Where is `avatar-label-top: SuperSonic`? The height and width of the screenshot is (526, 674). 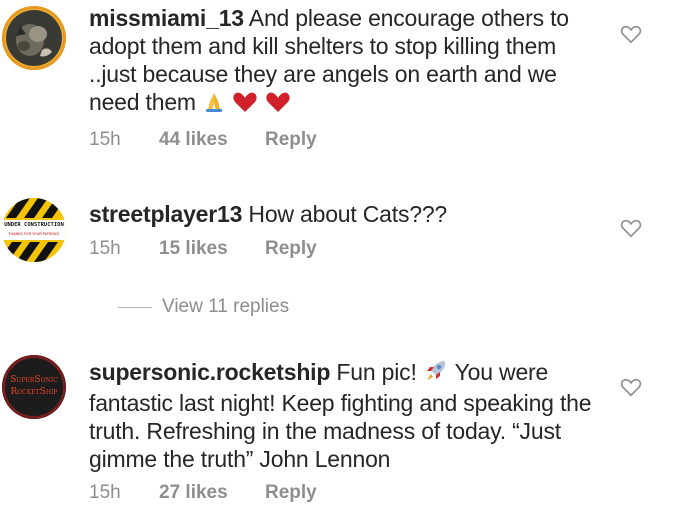
avatar-label-top: SuperSonic is located at coordinates (34, 380).